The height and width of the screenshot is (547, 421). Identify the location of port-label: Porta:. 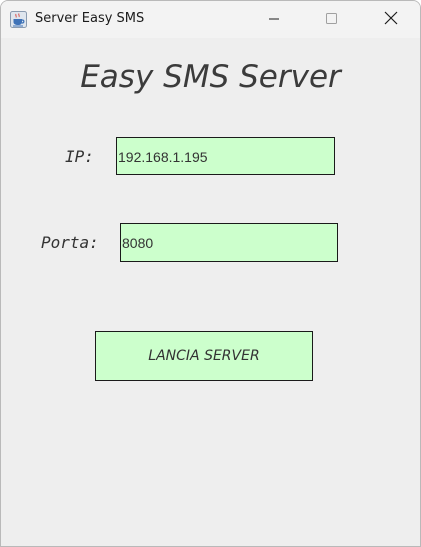
(70, 242).